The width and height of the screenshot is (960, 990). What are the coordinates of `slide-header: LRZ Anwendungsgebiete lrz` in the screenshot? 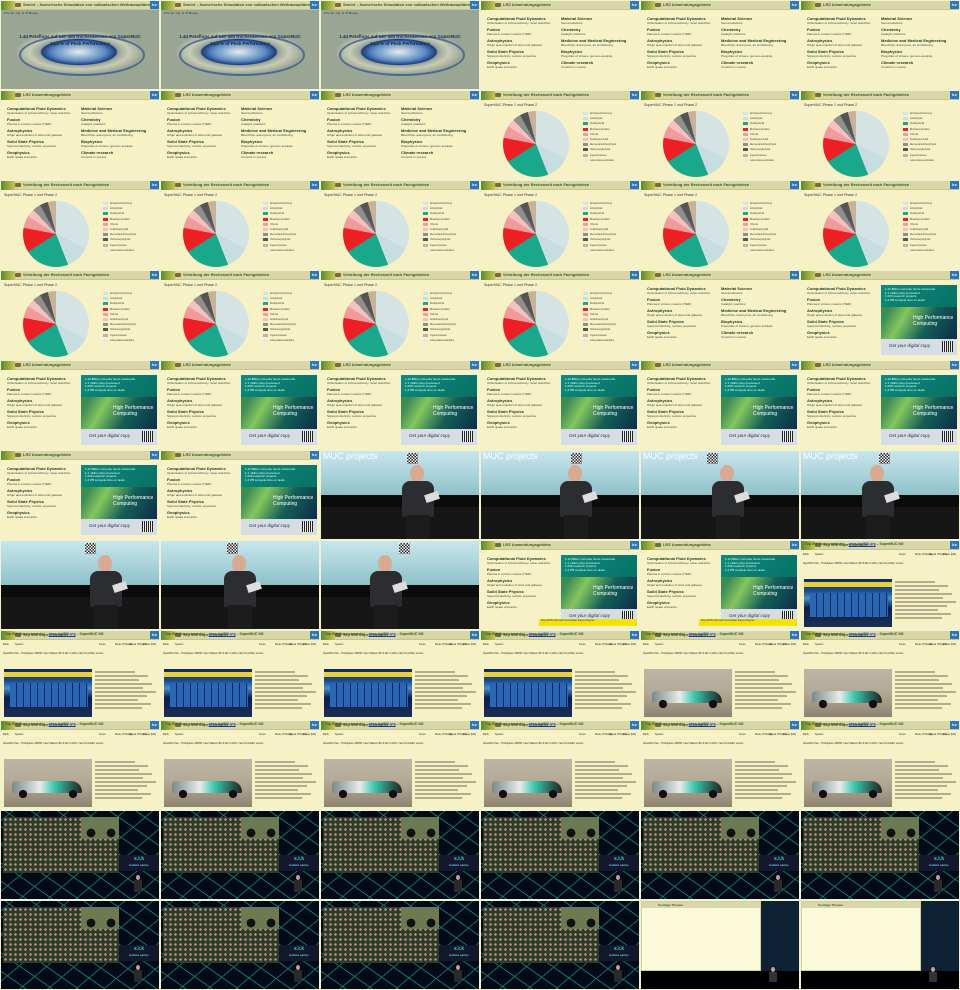 It's located at (240, 95).